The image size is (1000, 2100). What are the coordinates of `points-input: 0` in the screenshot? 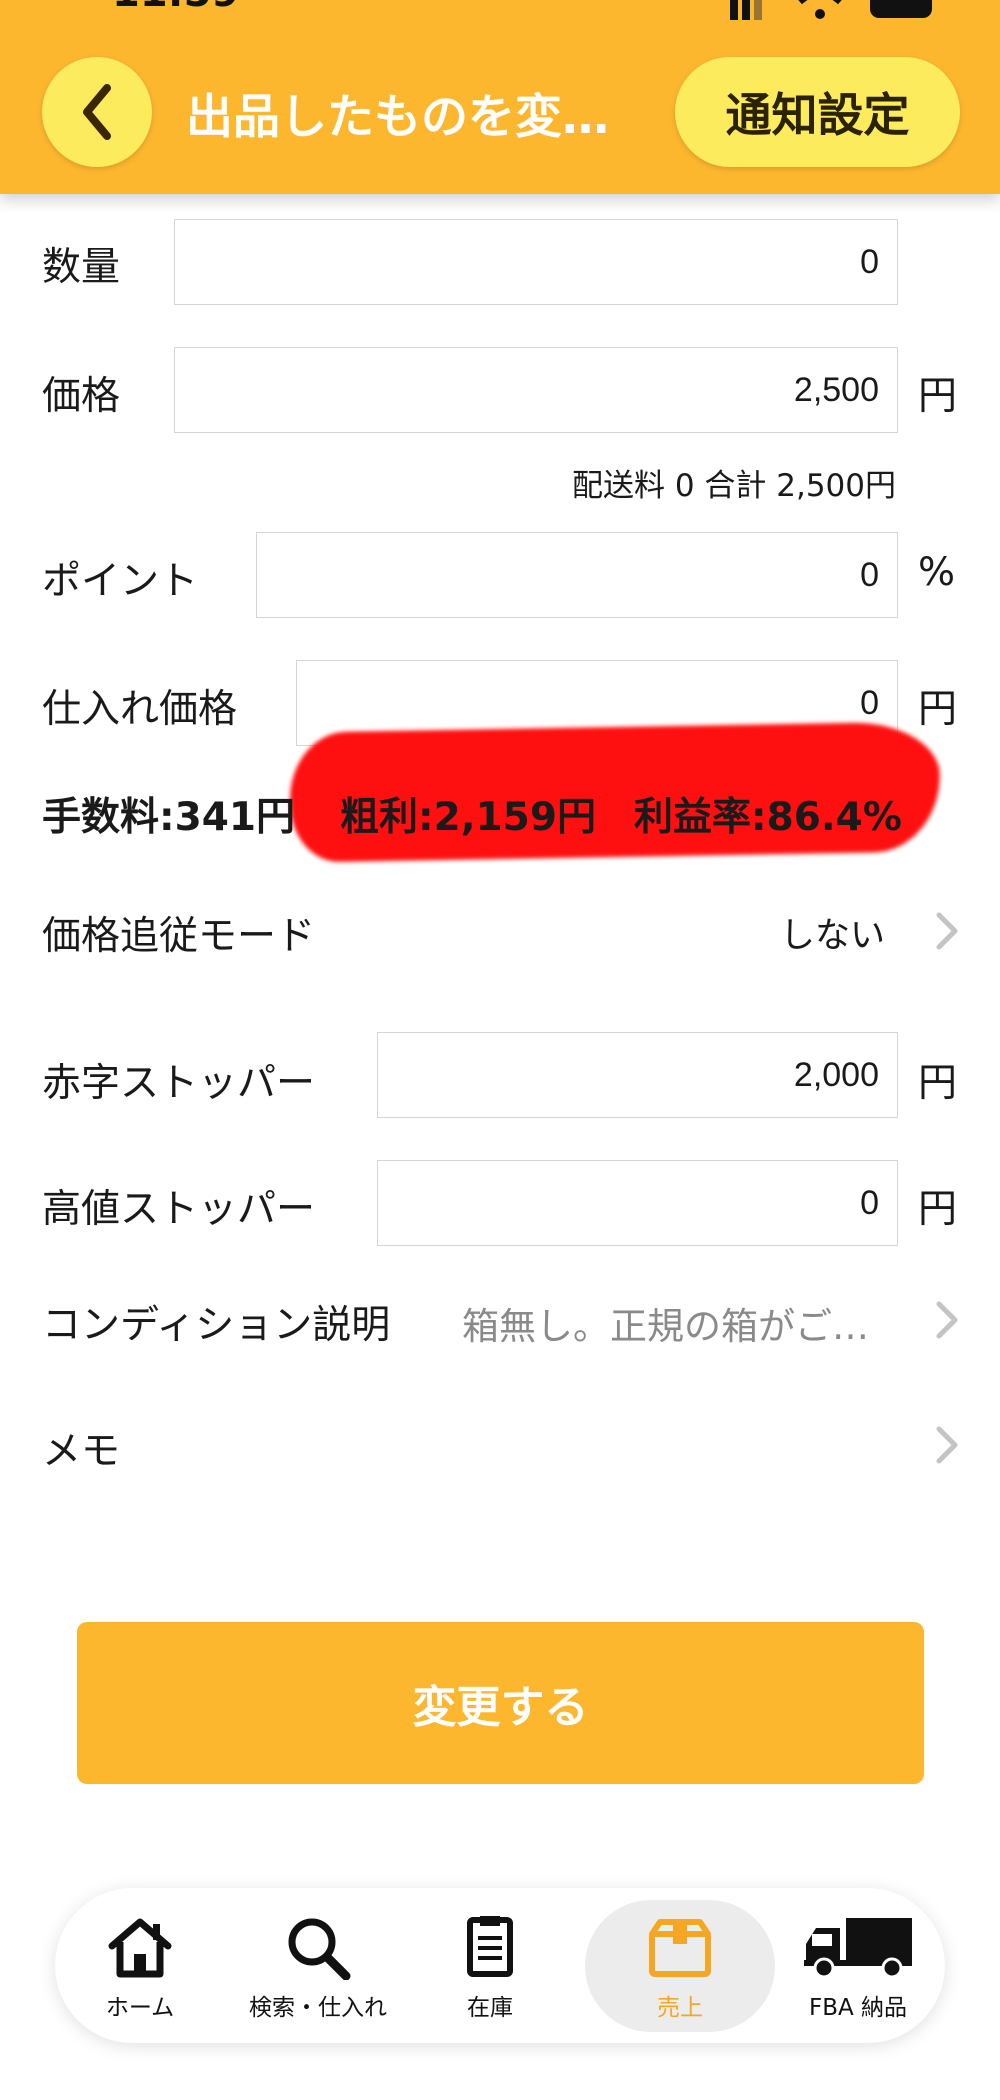 It's located at (577, 575).